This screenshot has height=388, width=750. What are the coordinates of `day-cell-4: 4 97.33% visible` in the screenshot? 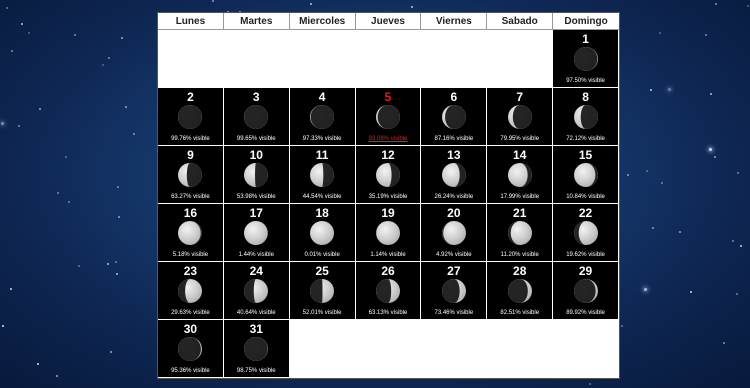 It's located at (322, 117).